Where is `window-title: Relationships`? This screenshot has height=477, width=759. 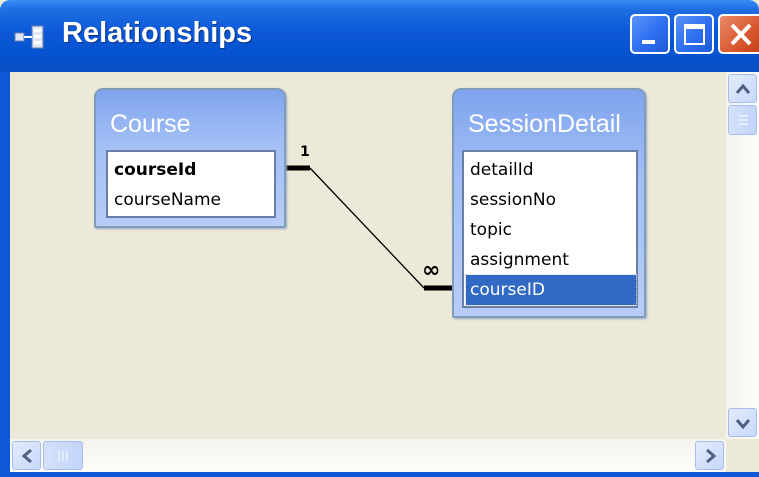 window-title: Relationships is located at coordinates (157, 33).